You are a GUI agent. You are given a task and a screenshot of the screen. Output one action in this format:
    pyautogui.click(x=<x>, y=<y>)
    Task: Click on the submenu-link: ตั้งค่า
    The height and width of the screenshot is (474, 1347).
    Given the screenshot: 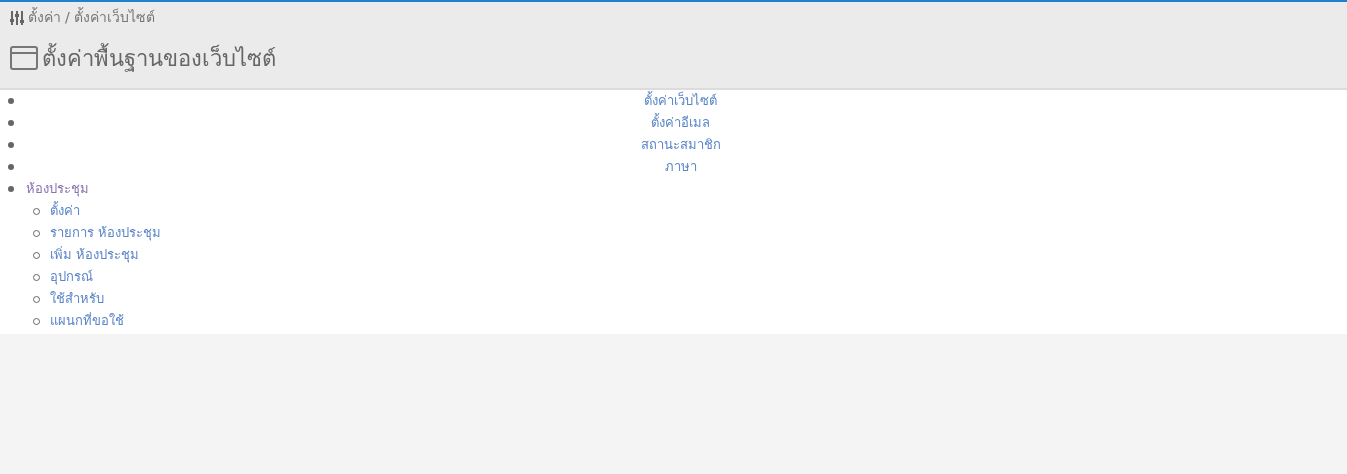 What is the action you would take?
    pyautogui.click(x=65, y=211)
    